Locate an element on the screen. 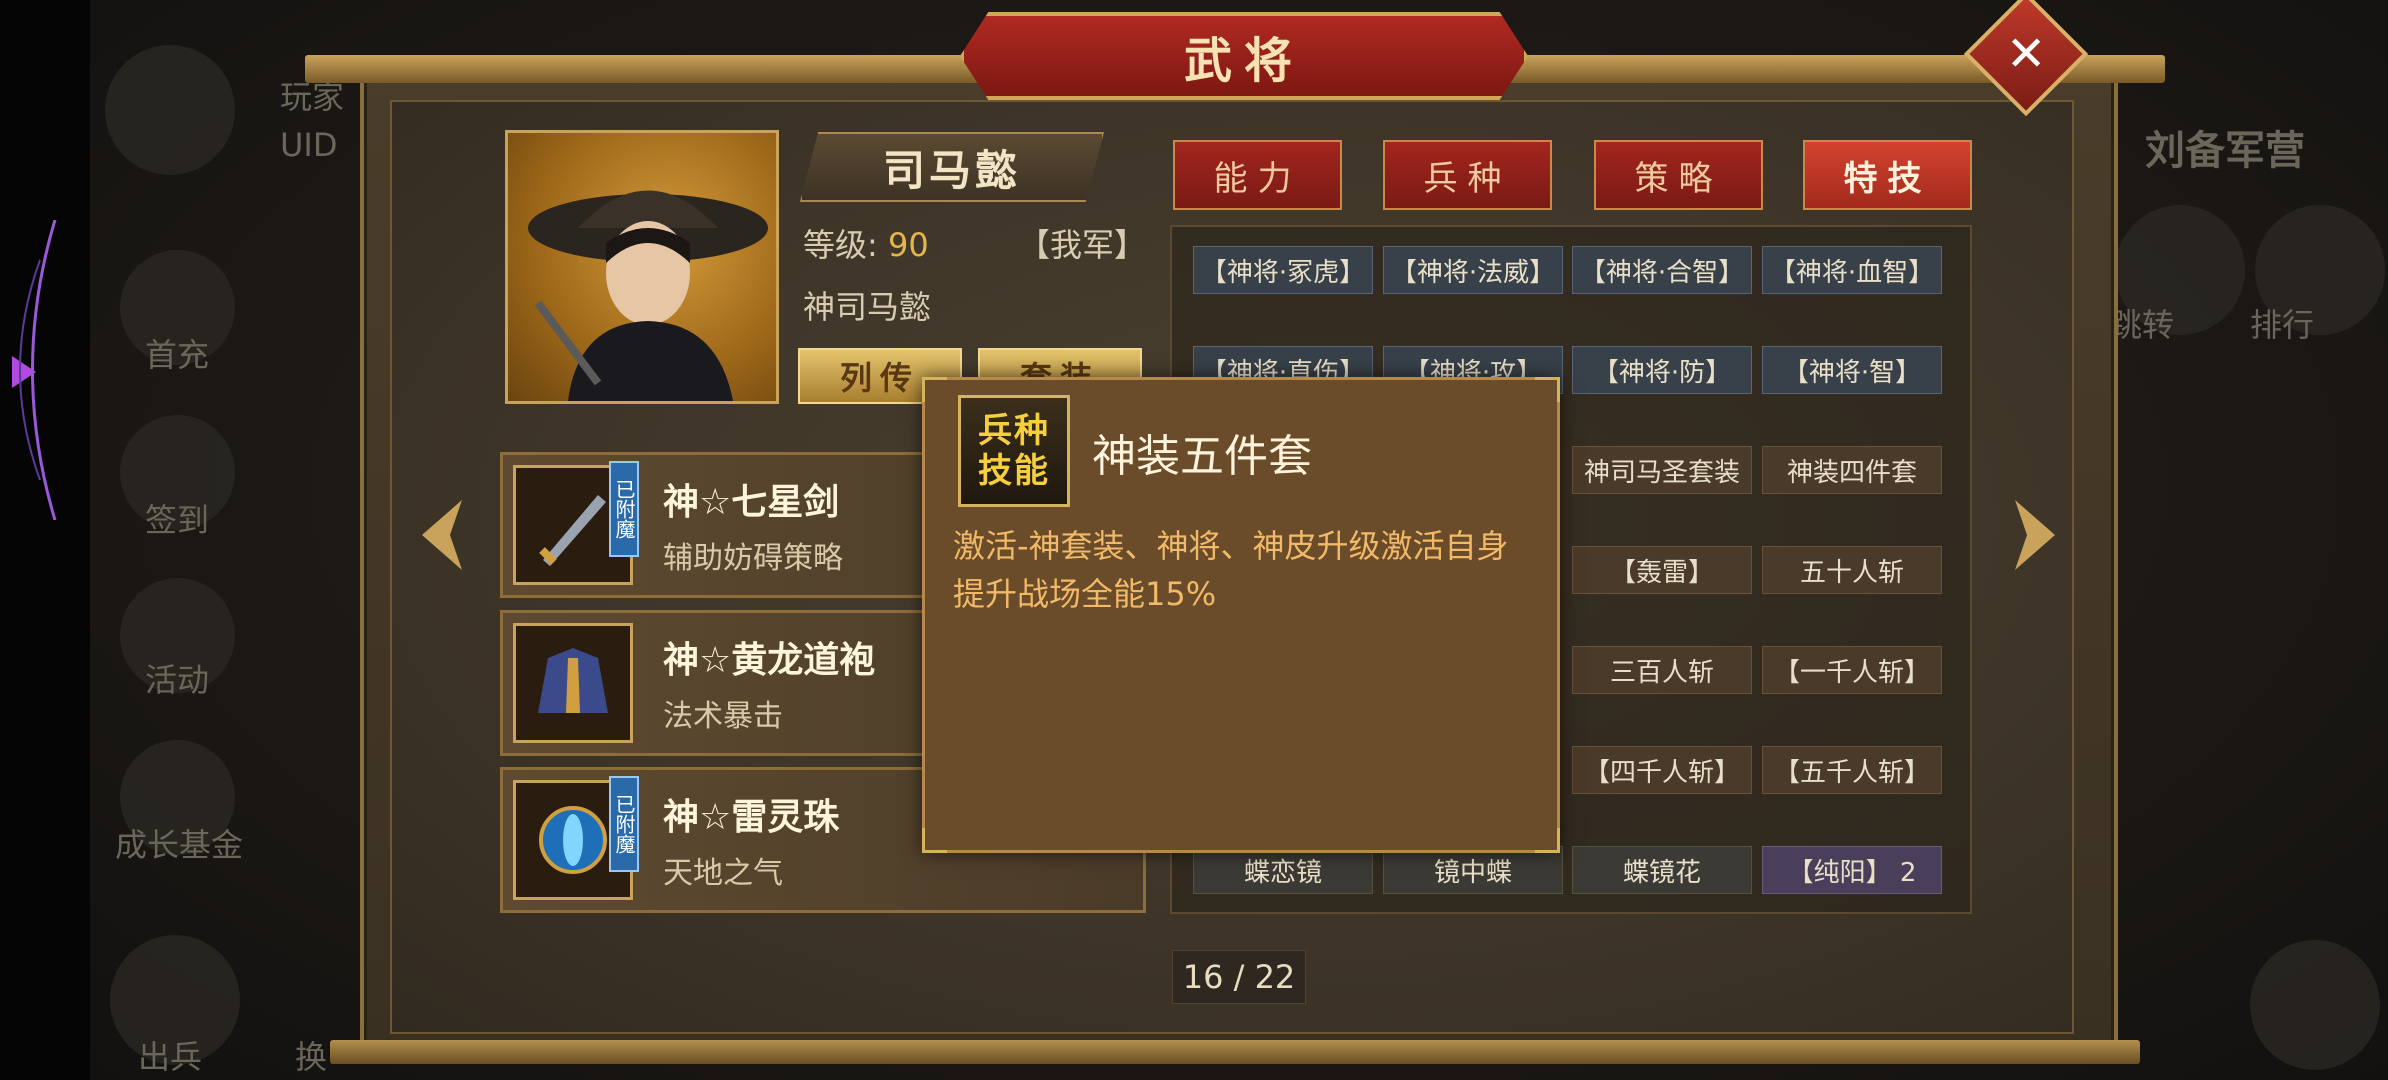 Image resolution: width=2388 pixels, height=1080 pixels. icon-text-line1: 兵种 is located at coordinates (1014, 431).